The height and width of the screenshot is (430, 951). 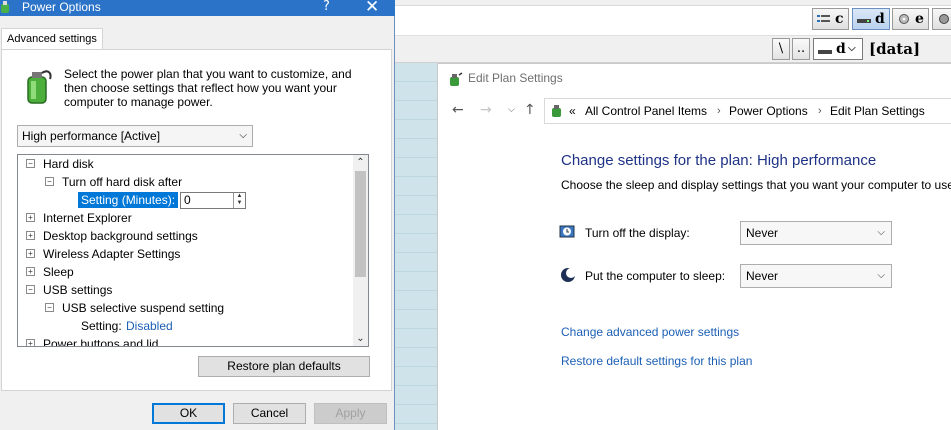 What do you see at coordinates (326, 7) in the screenshot?
I see `help-button: ?` at bounding box center [326, 7].